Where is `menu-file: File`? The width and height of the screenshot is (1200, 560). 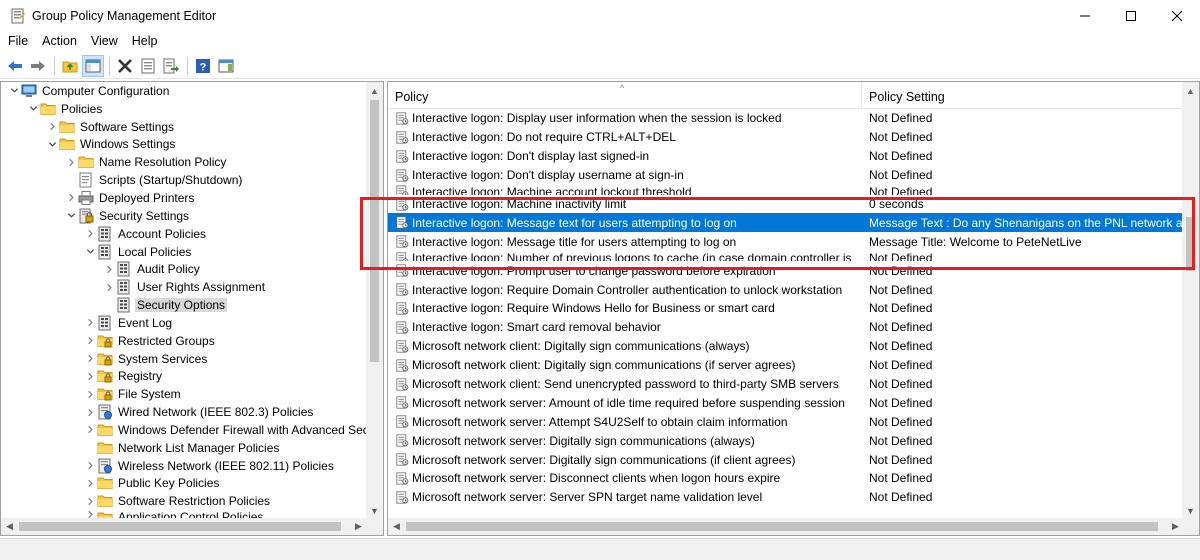 menu-file: File is located at coordinates (18, 41).